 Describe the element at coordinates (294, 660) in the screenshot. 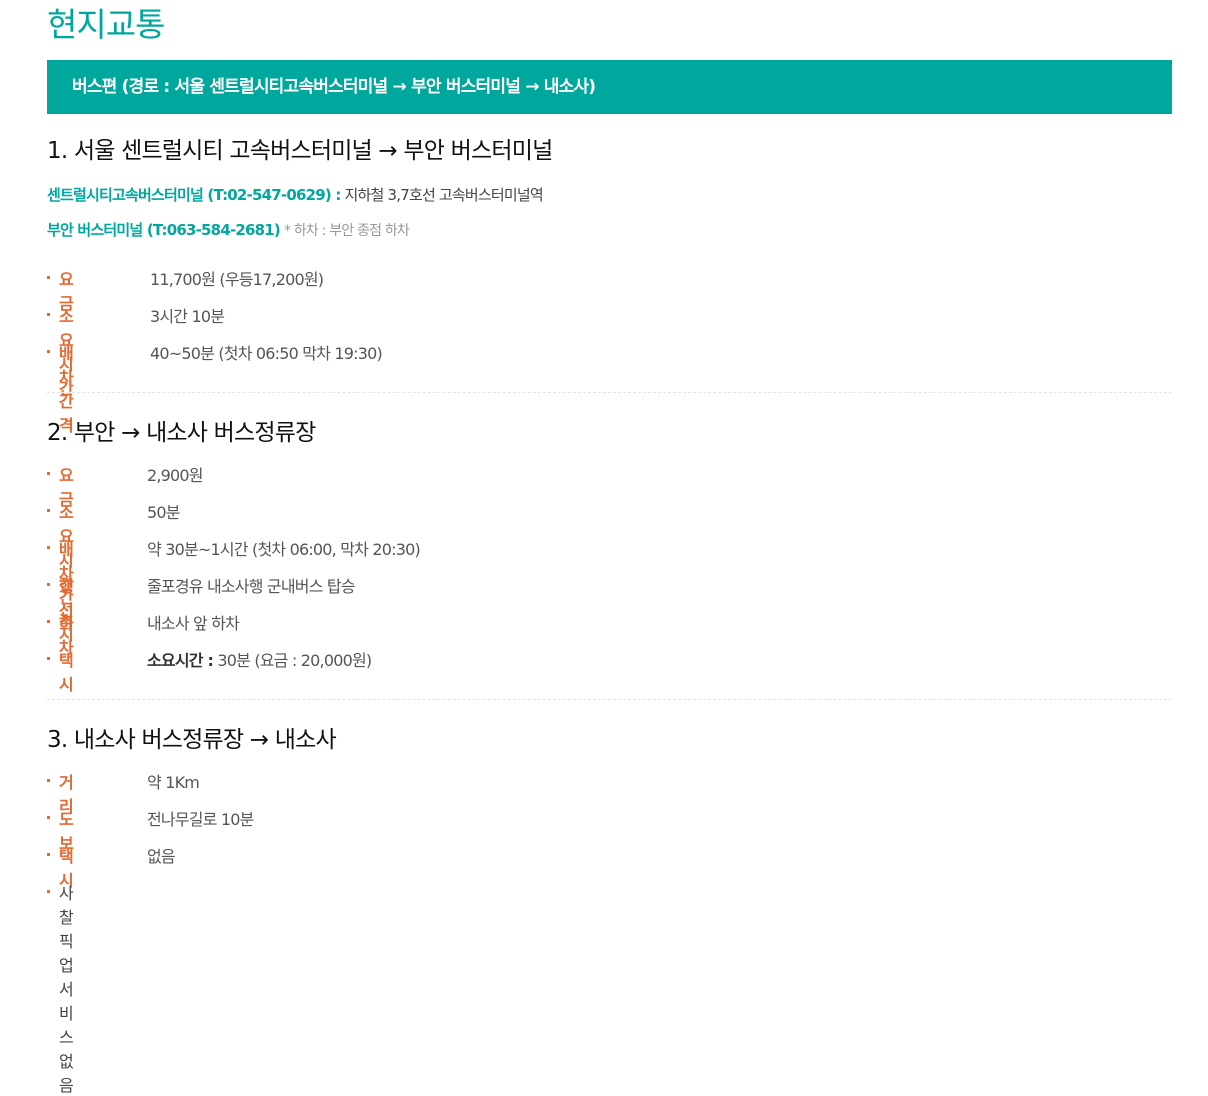

I see `item-value-rest: 30분 (요금 : 20,000원)` at that location.